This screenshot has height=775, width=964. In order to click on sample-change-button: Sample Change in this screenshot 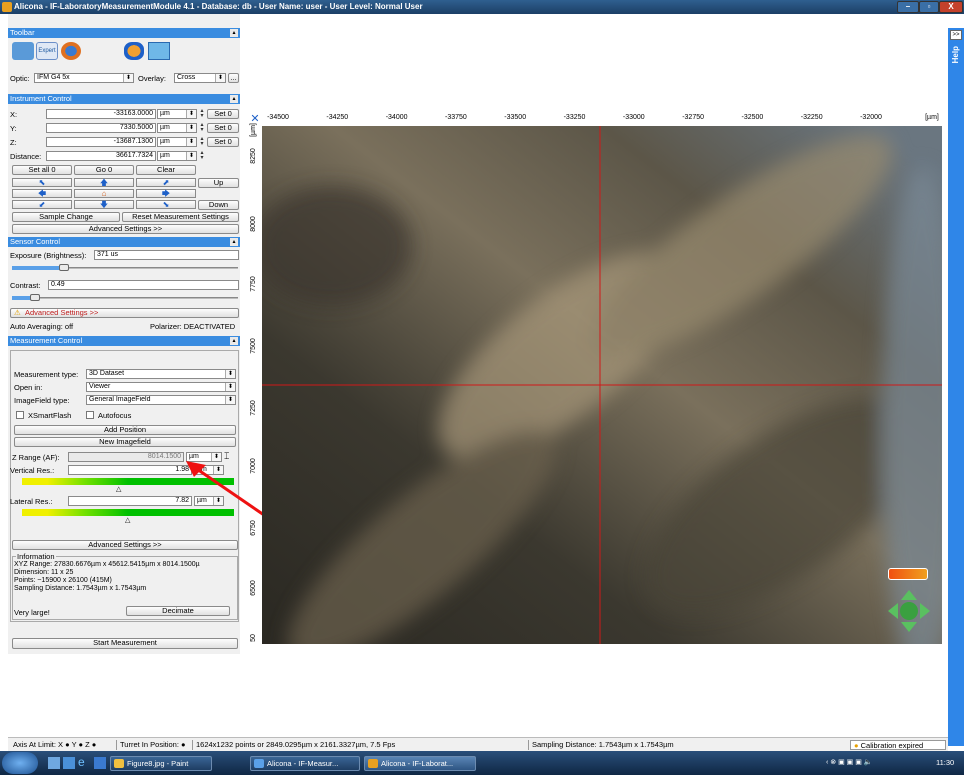, I will do `click(66, 217)`.